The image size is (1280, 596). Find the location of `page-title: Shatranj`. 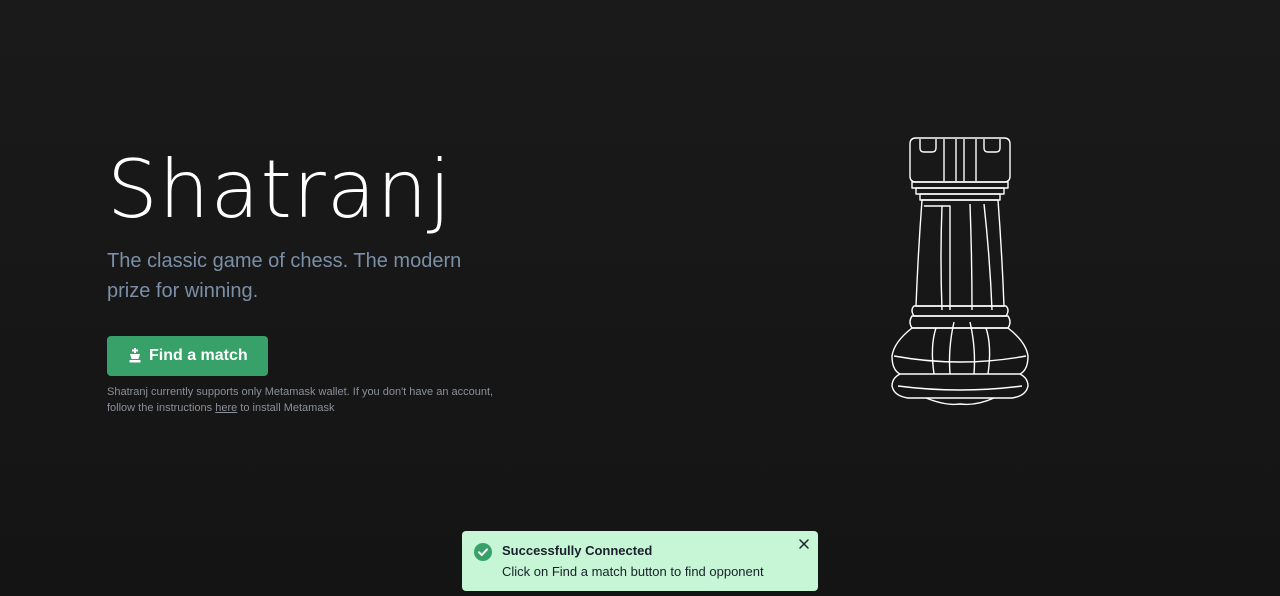

page-title: Shatranj is located at coordinates (279, 189).